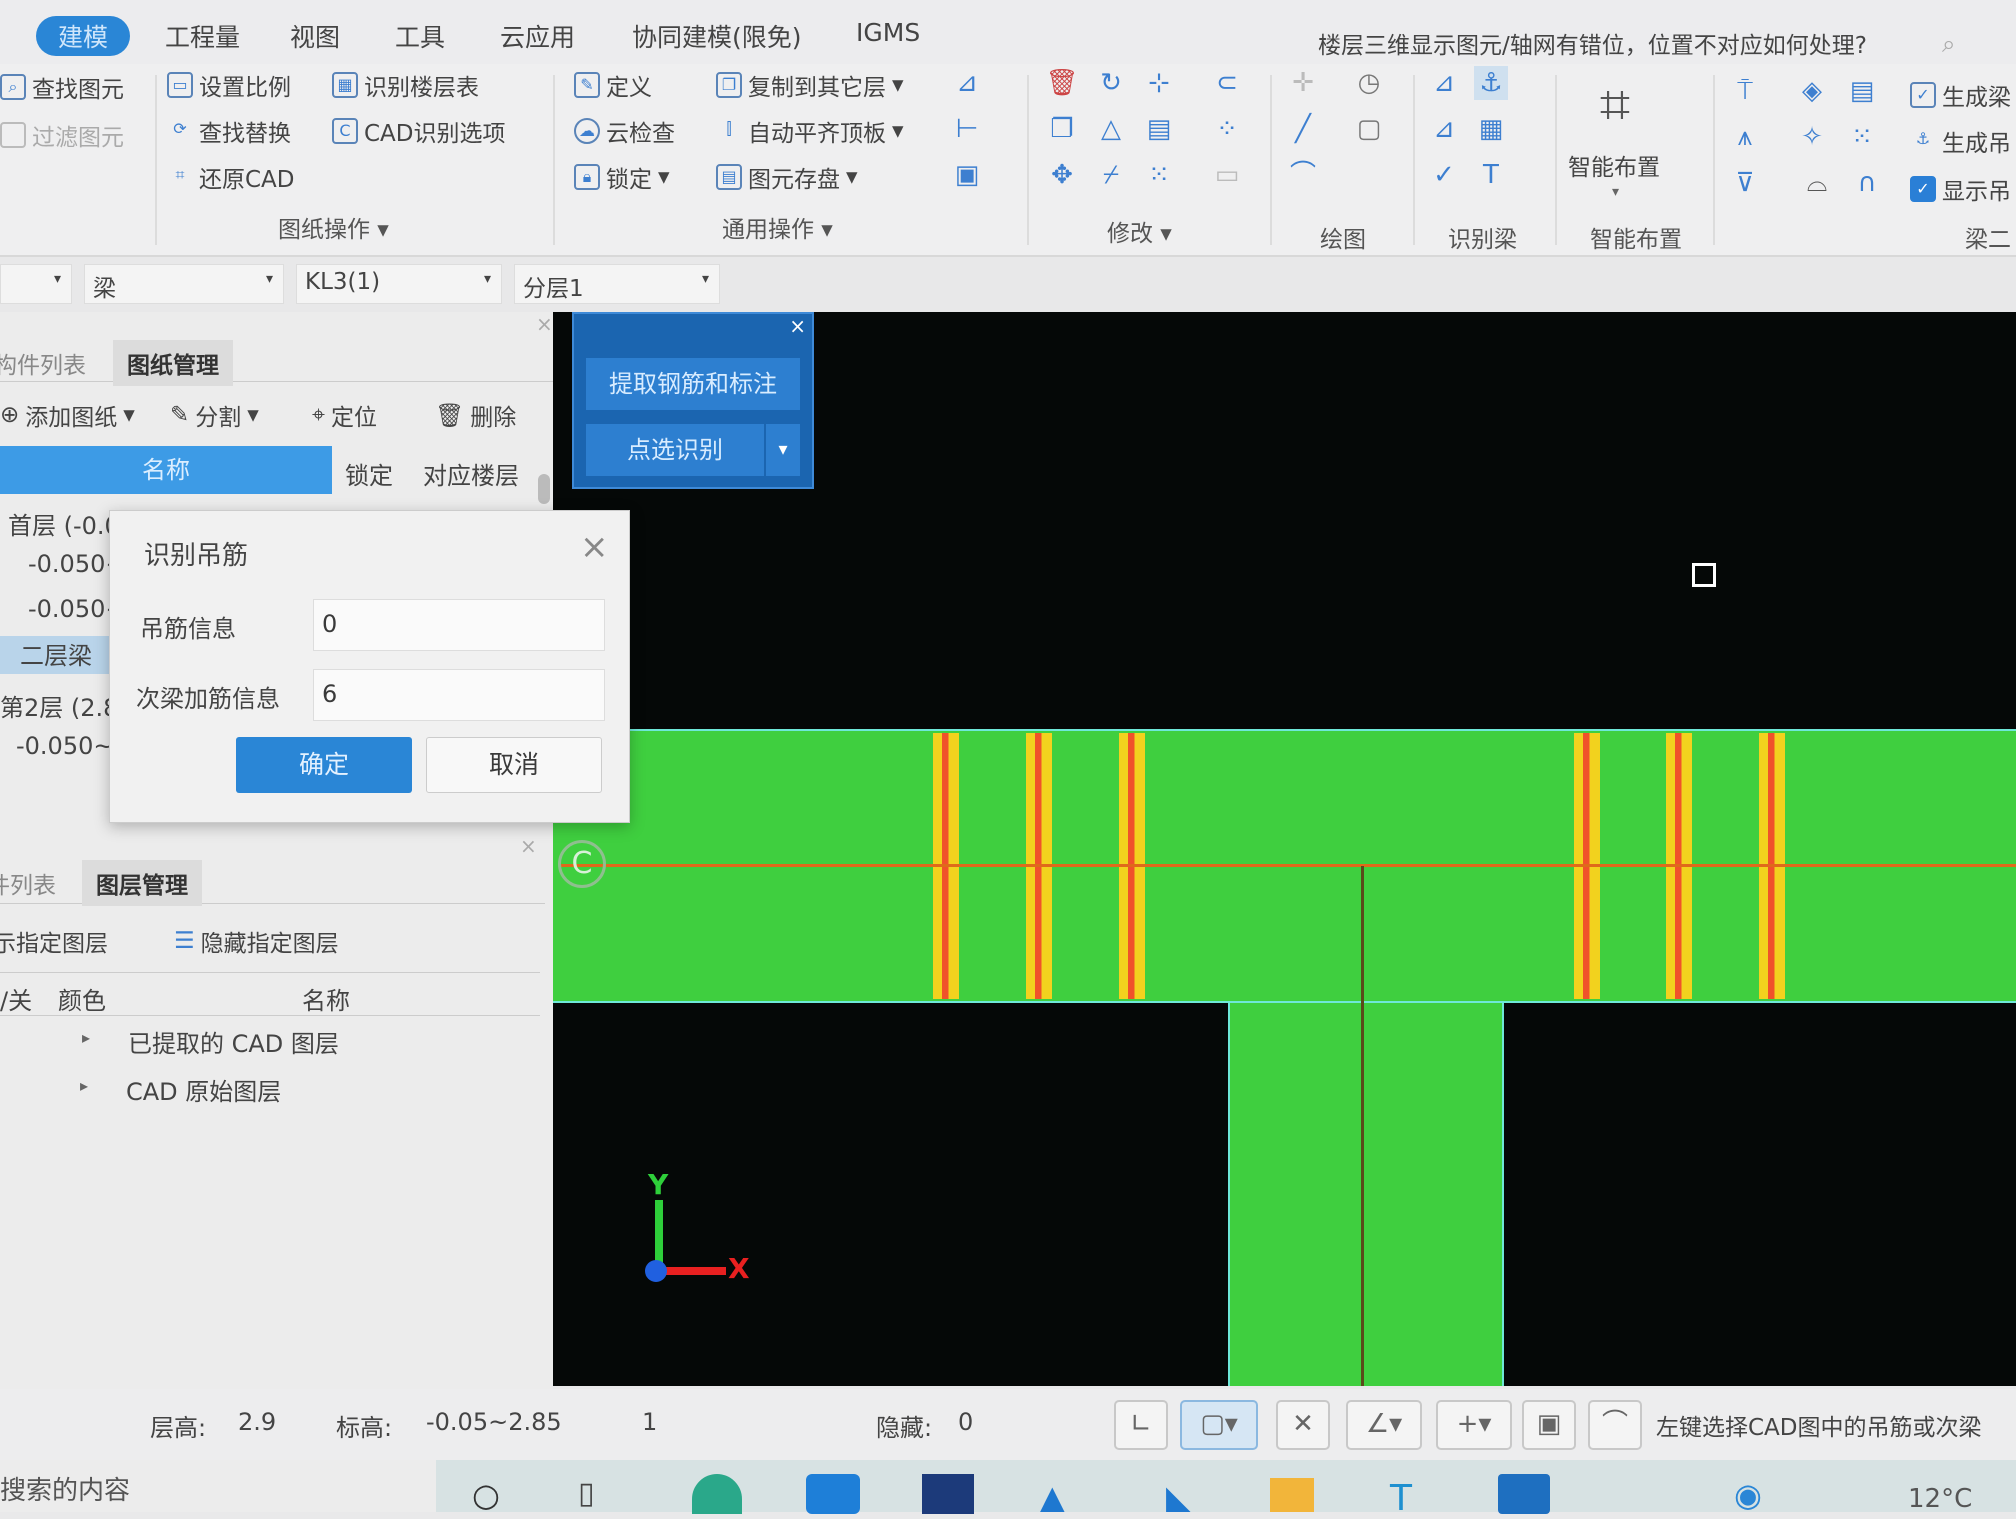 Image resolution: width=2016 pixels, height=1519 pixels. I want to click on find-element-button: ⌕ 查找图元, so click(62, 87).